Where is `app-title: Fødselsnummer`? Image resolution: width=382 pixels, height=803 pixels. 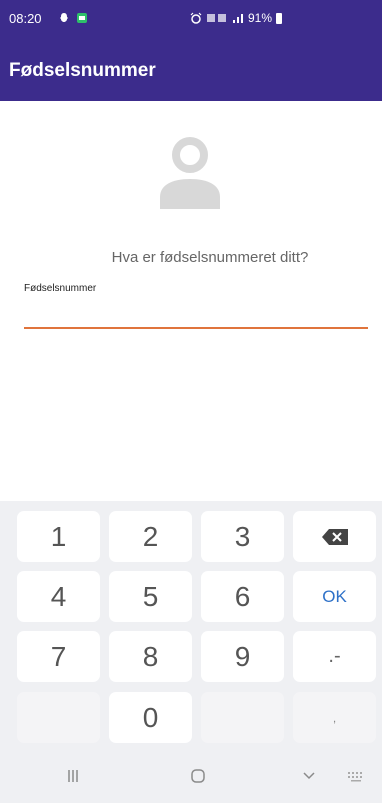 app-title: Fødselsnummer is located at coordinates (82, 70).